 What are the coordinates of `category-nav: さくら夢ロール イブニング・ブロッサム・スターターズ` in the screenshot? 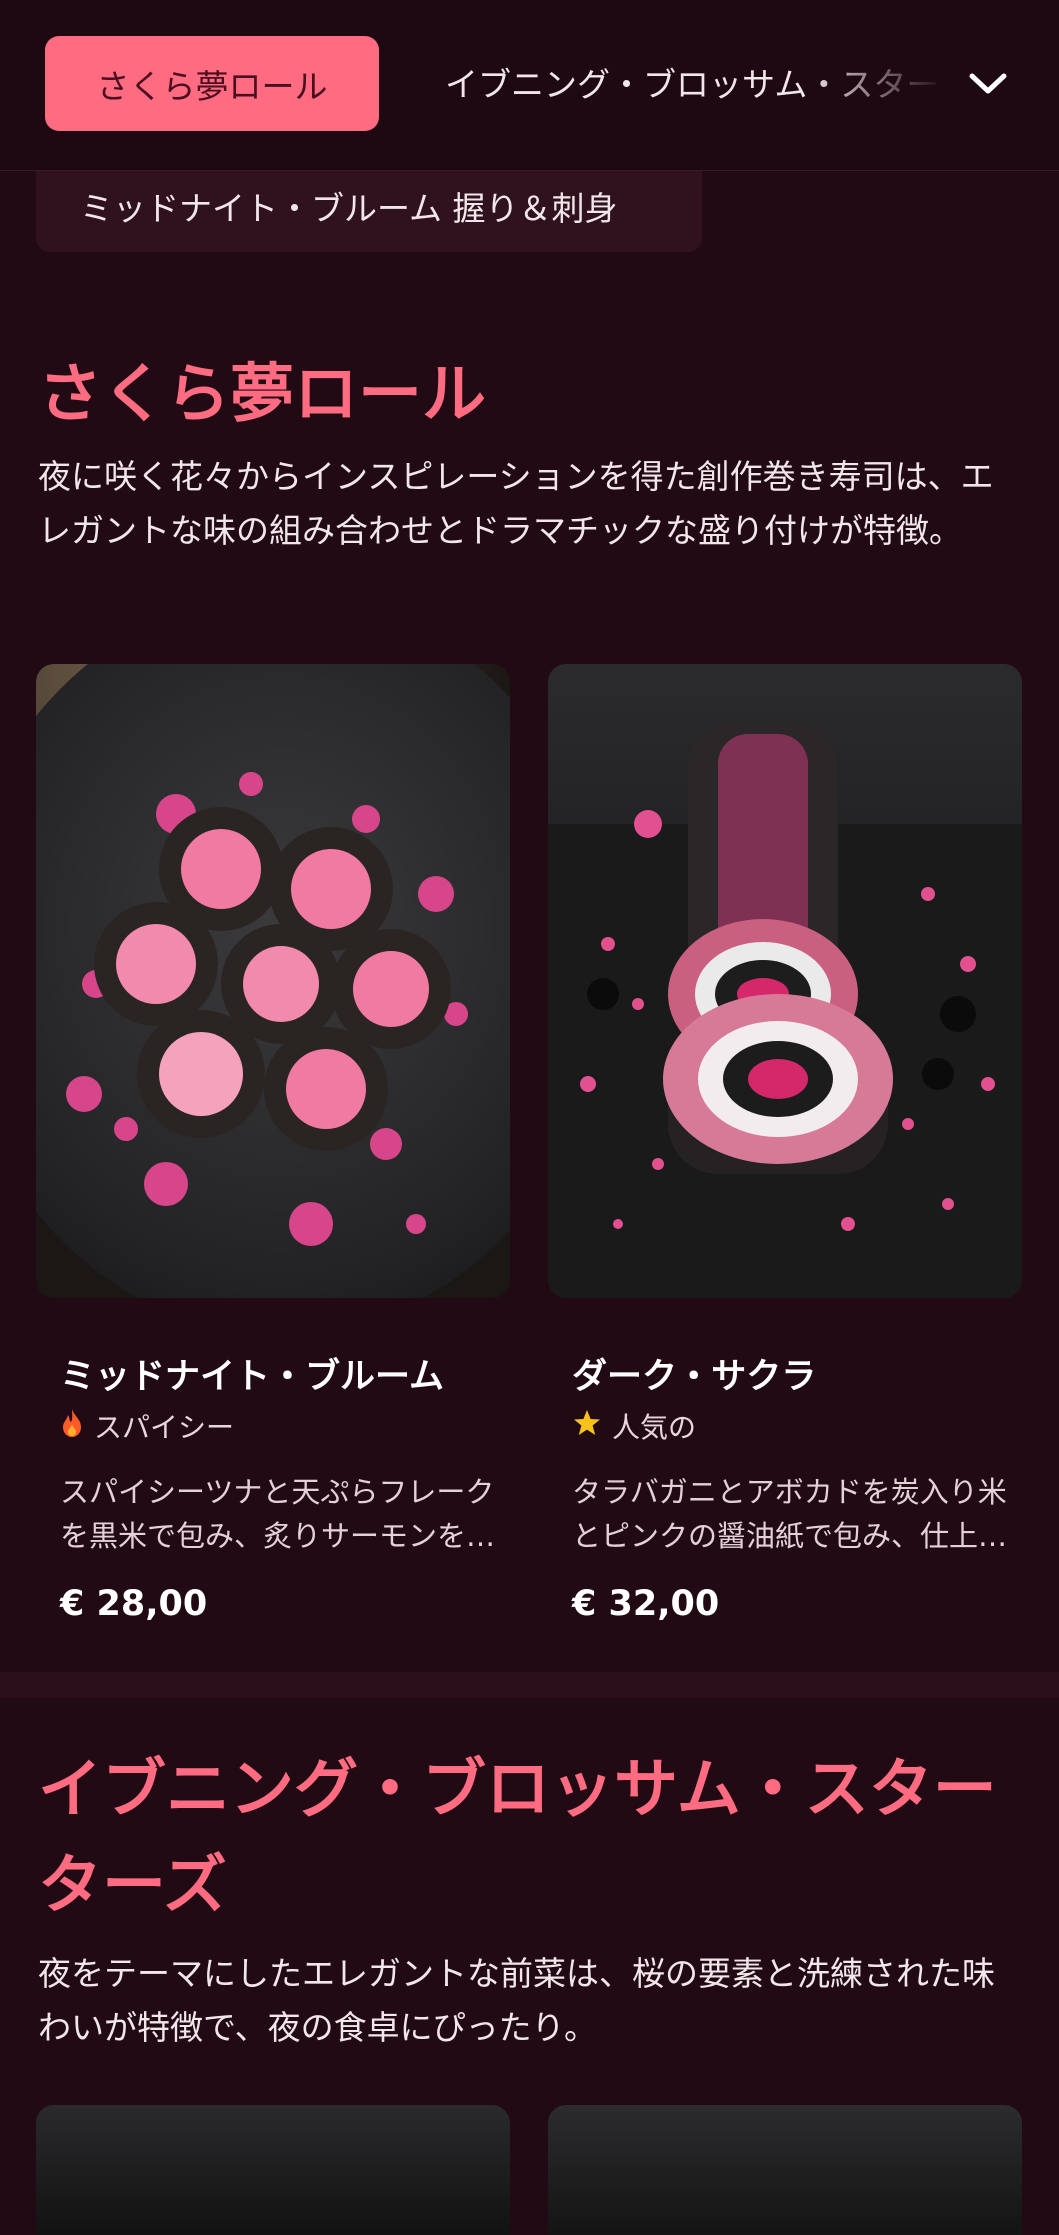 It's located at (529, 85).